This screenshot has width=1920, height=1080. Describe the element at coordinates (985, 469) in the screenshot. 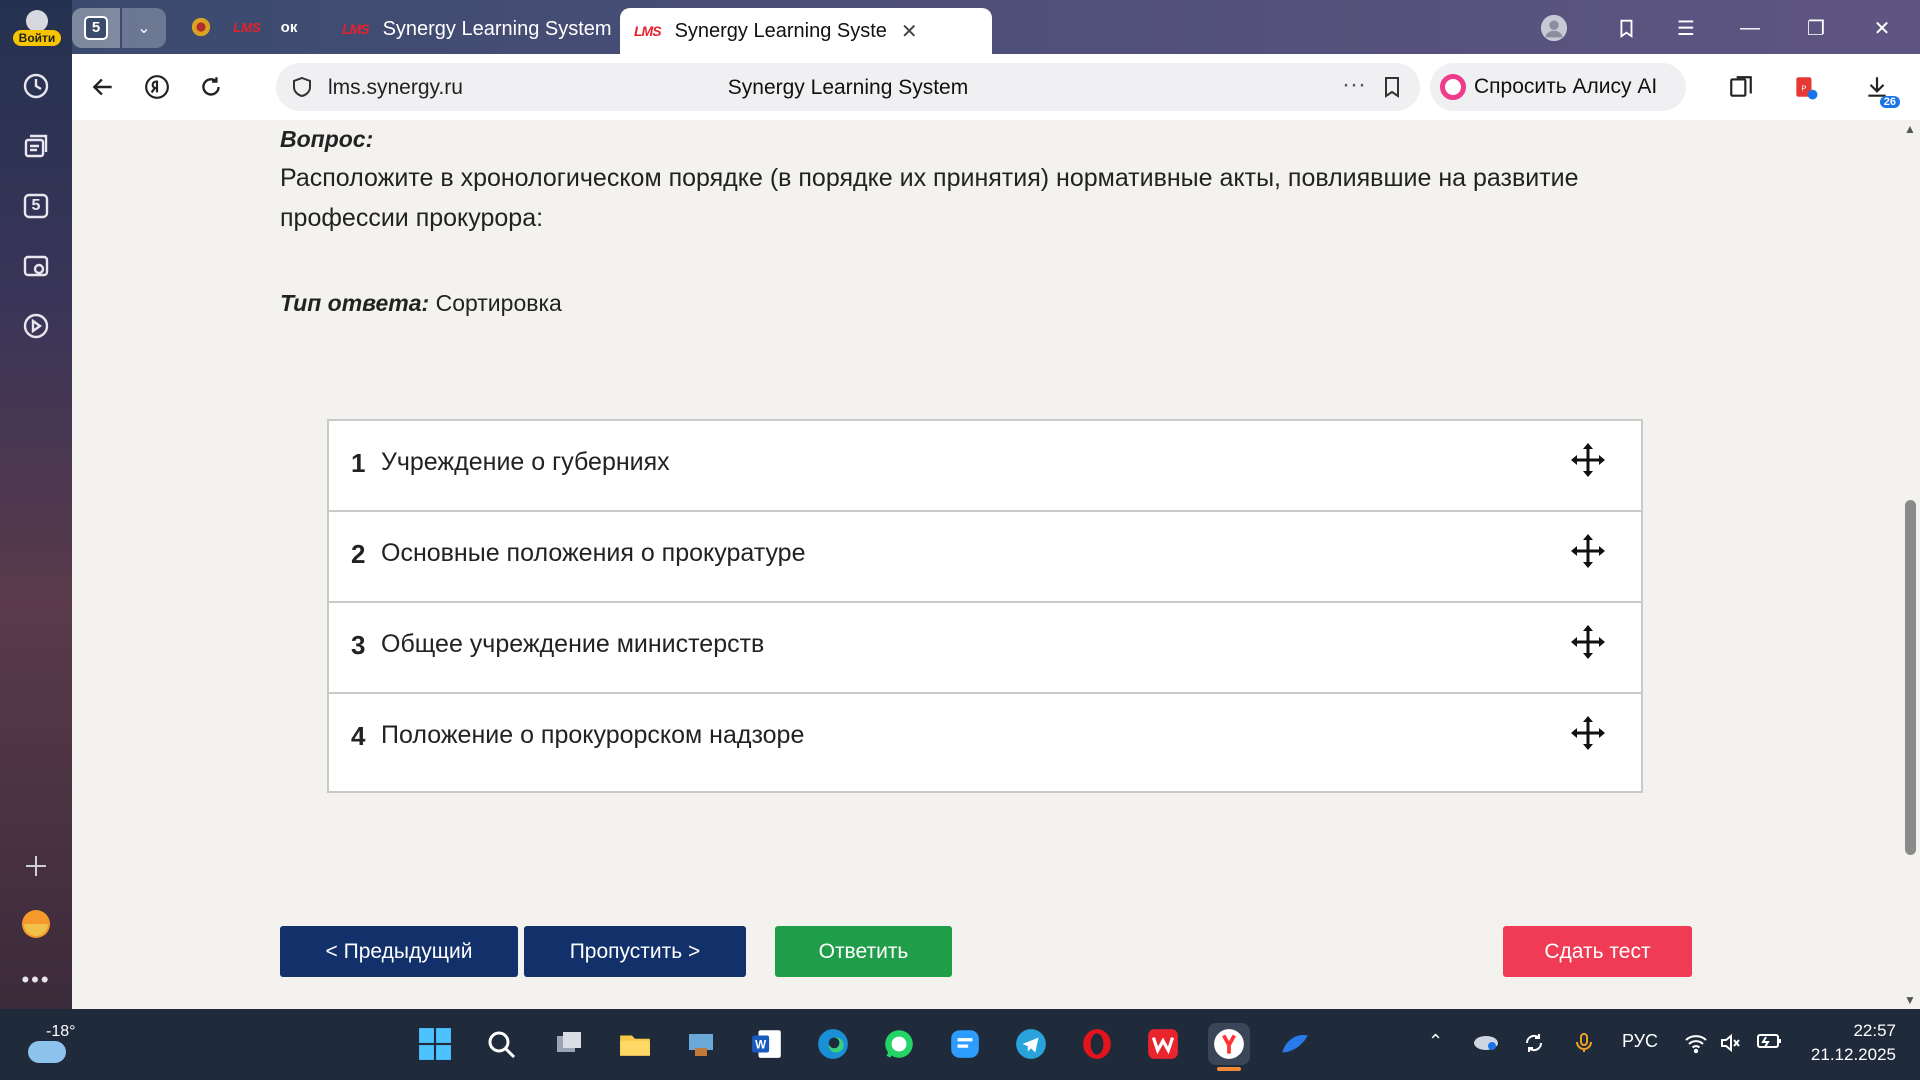

I see `sortable-item: 1 Учреждение о губерниях` at that location.